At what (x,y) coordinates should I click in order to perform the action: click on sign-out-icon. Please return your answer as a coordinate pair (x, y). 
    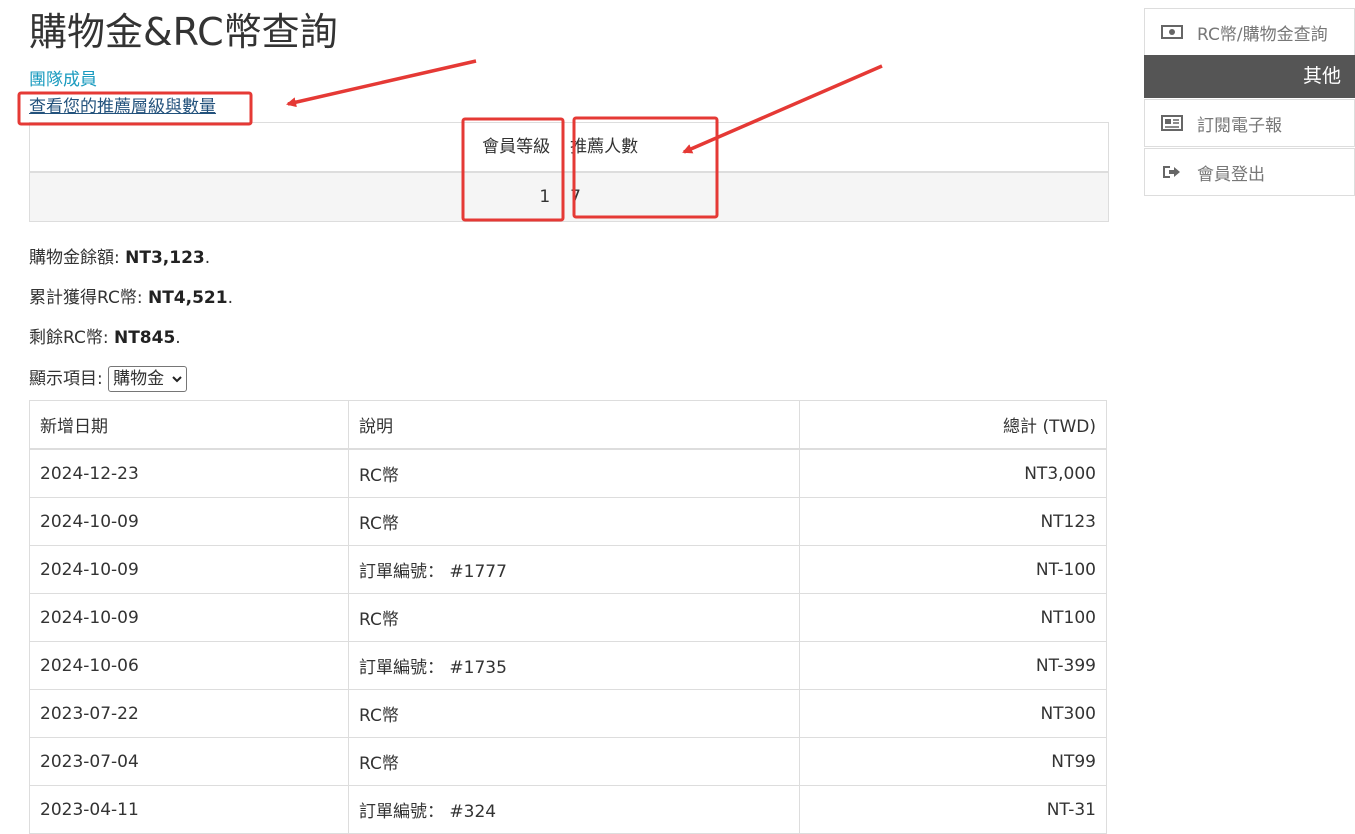
    Looking at the image, I should click on (1171, 172).